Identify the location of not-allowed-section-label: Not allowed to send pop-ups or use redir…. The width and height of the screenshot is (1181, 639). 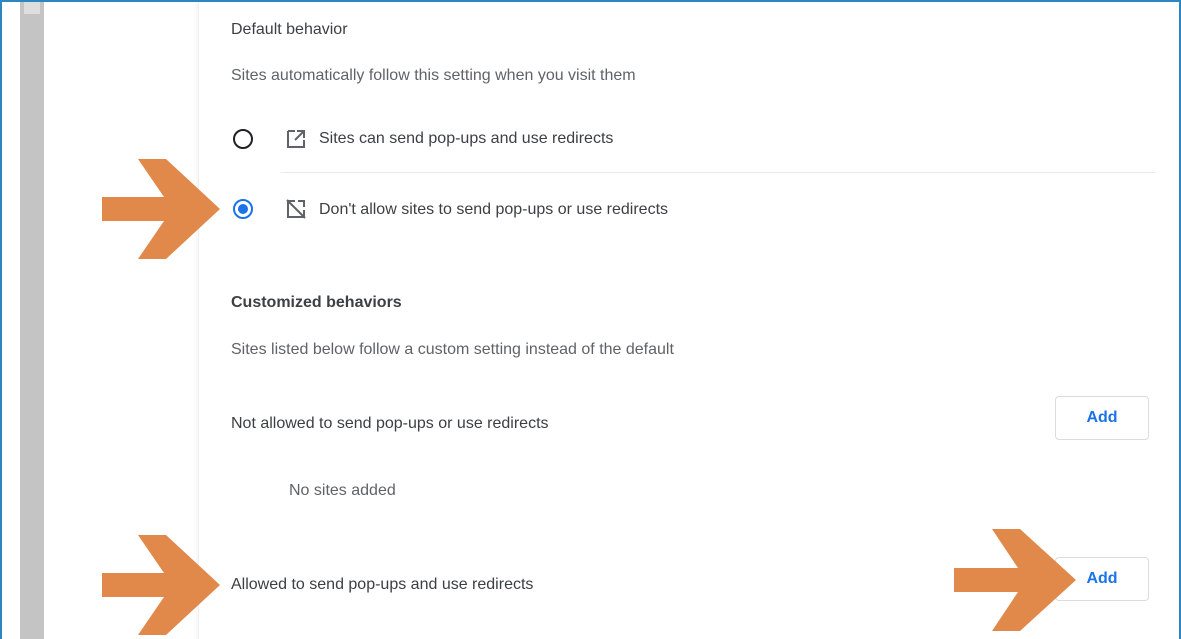
(390, 423).